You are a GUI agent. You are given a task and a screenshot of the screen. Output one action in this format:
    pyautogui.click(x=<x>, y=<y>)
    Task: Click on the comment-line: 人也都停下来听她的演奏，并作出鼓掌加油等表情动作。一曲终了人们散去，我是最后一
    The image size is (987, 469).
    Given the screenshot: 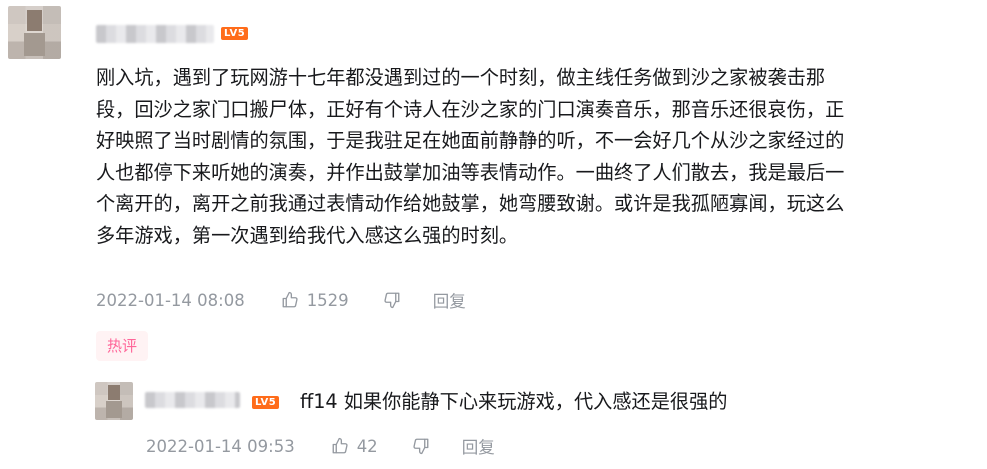 What is the action you would take?
    pyautogui.click(x=470, y=172)
    